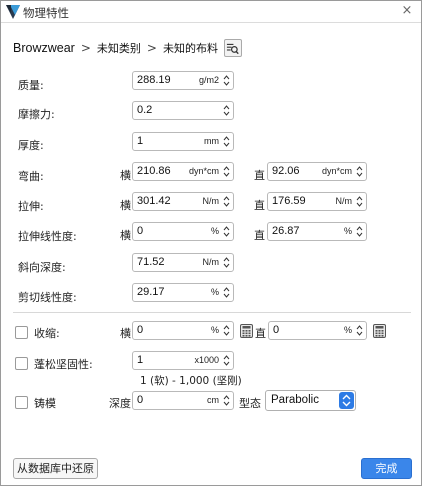 This screenshot has width=422, height=486. What do you see at coordinates (183, 171) in the screenshot?
I see `bending-weft-input: 210.86 dyn*cm` at bounding box center [183, 171].